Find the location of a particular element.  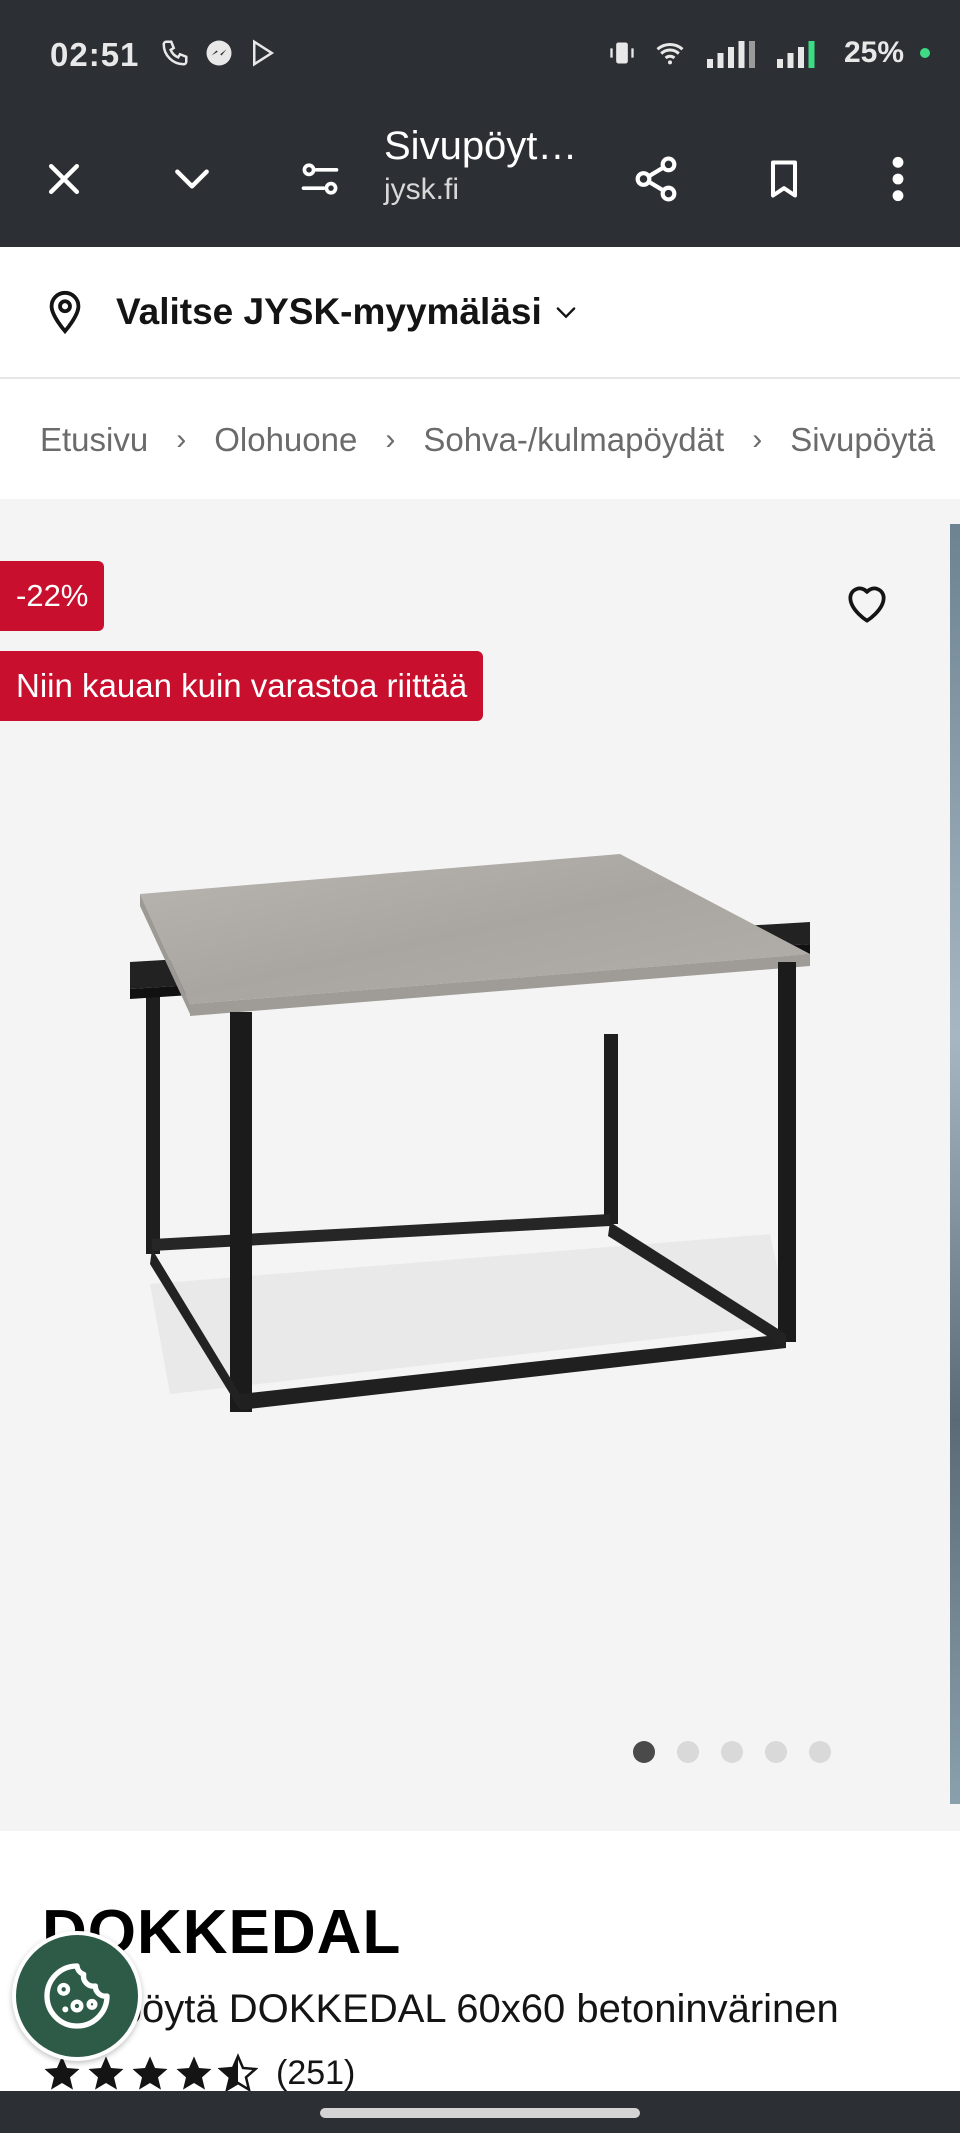

product-name: Sivupöytä DOKKEDAL 60x60 betoninvärinen is located at coordinates (440, 2009).